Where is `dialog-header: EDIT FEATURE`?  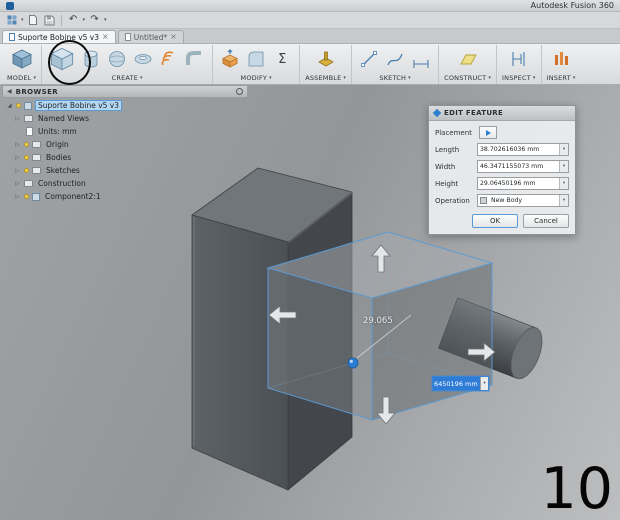
dialog-header: EDIT FEATURE is located at coordinates (502, 113).